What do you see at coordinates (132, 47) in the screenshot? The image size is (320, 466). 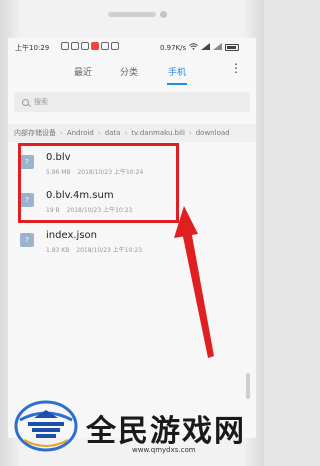 I see `status-bar: 上午10:29 0.97K/s` at bounding box center [132, 47].